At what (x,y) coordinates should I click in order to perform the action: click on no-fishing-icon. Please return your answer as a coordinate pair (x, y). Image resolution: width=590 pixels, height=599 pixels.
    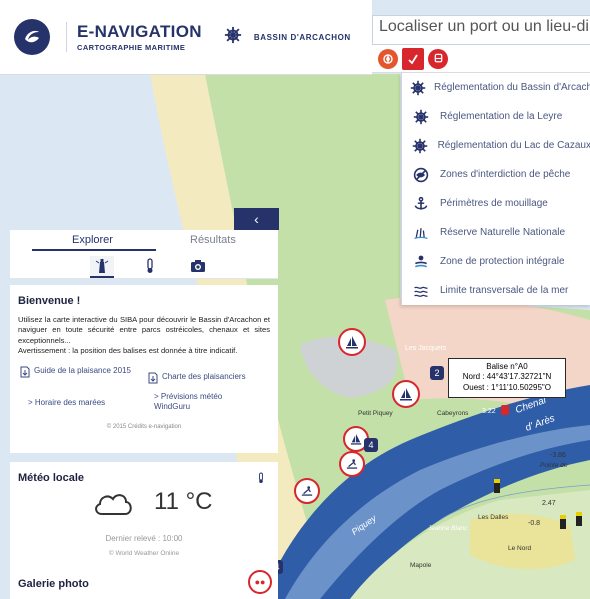
    Looking at the image, I should click on (421, 175).